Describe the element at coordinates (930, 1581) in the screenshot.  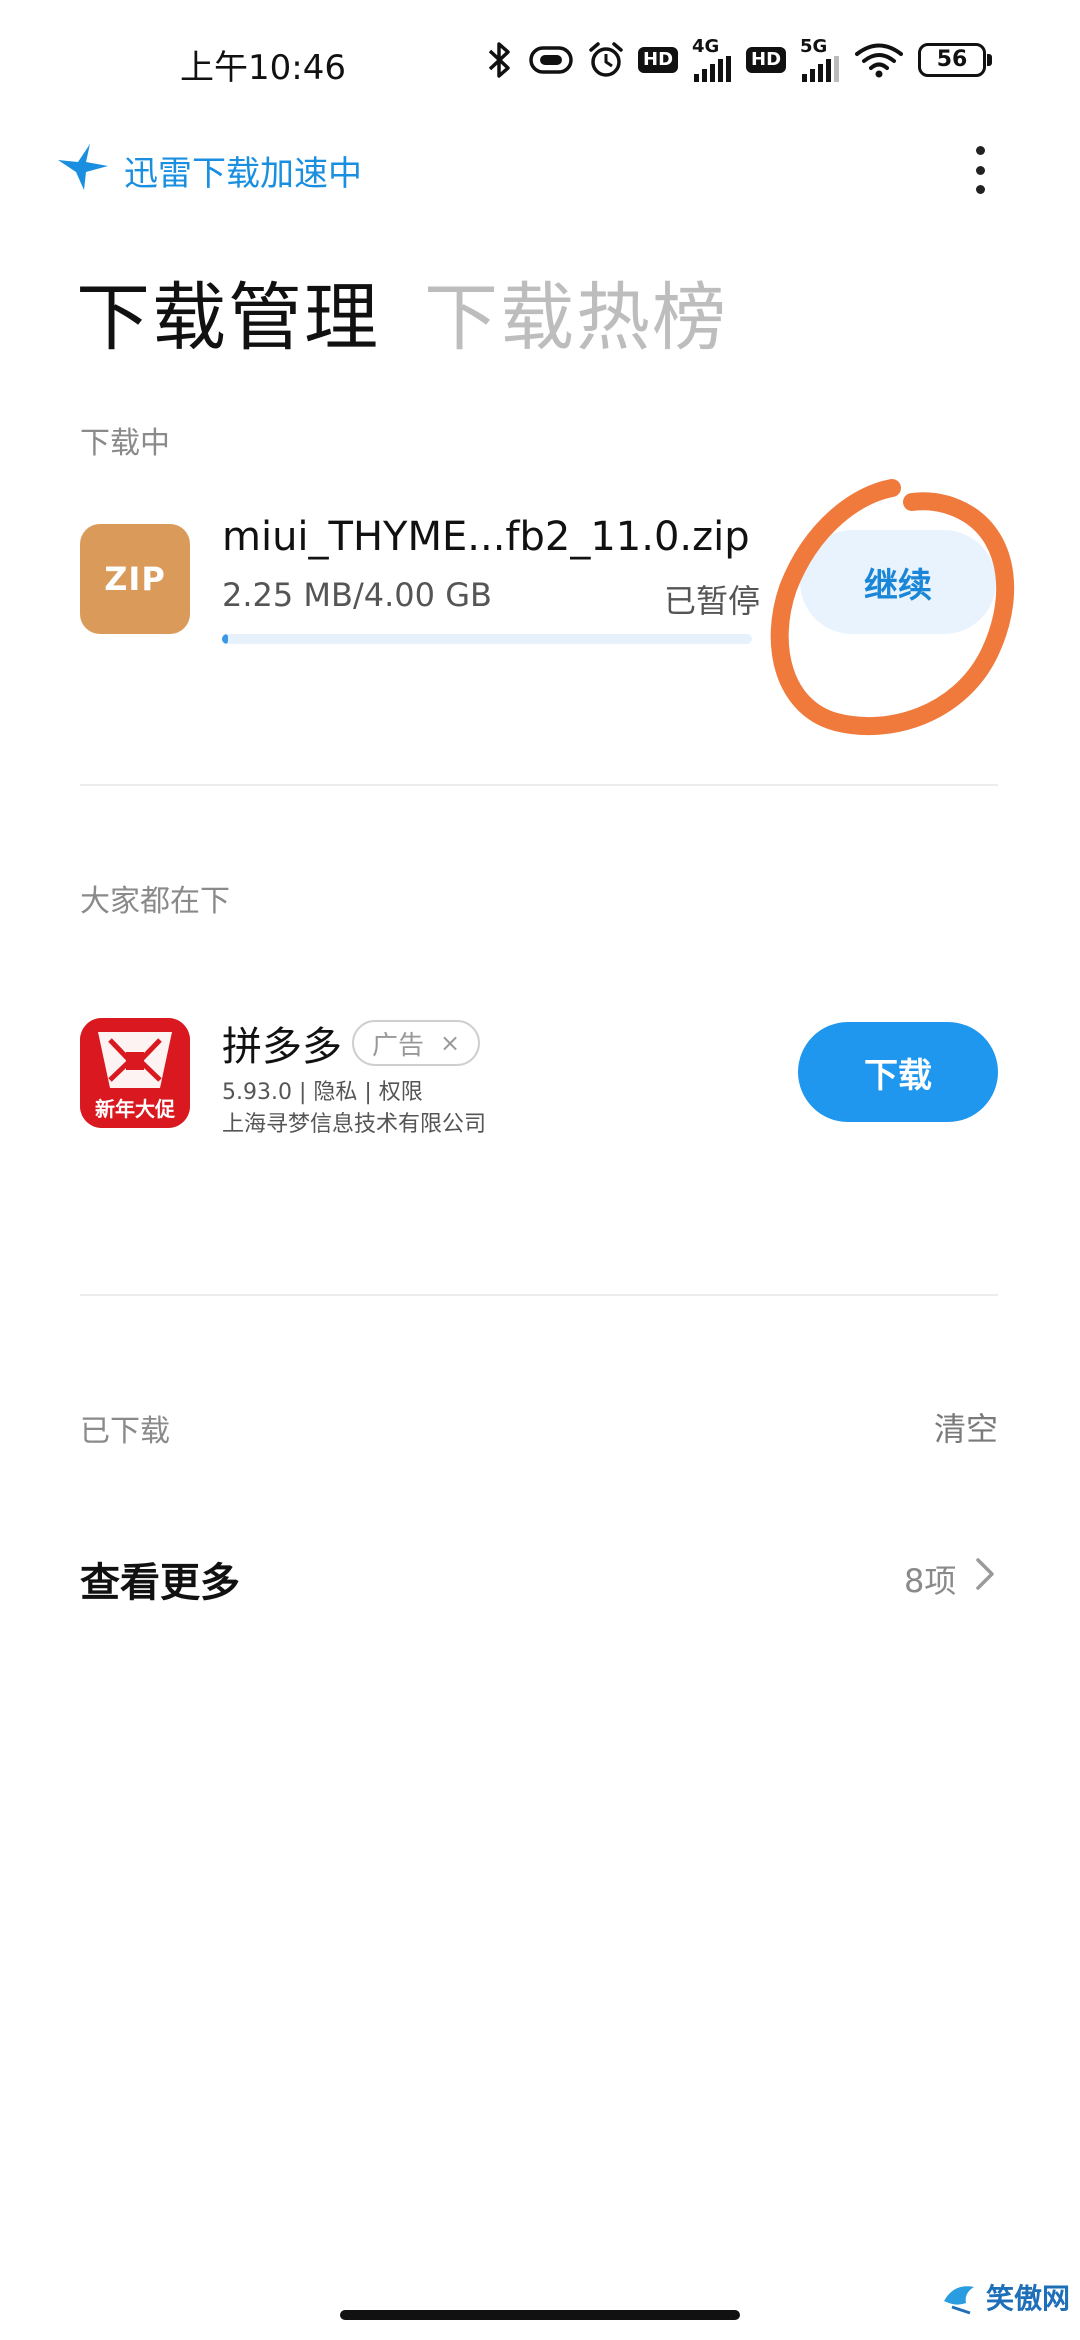
I see `downloaded-count: 8项` at that location.